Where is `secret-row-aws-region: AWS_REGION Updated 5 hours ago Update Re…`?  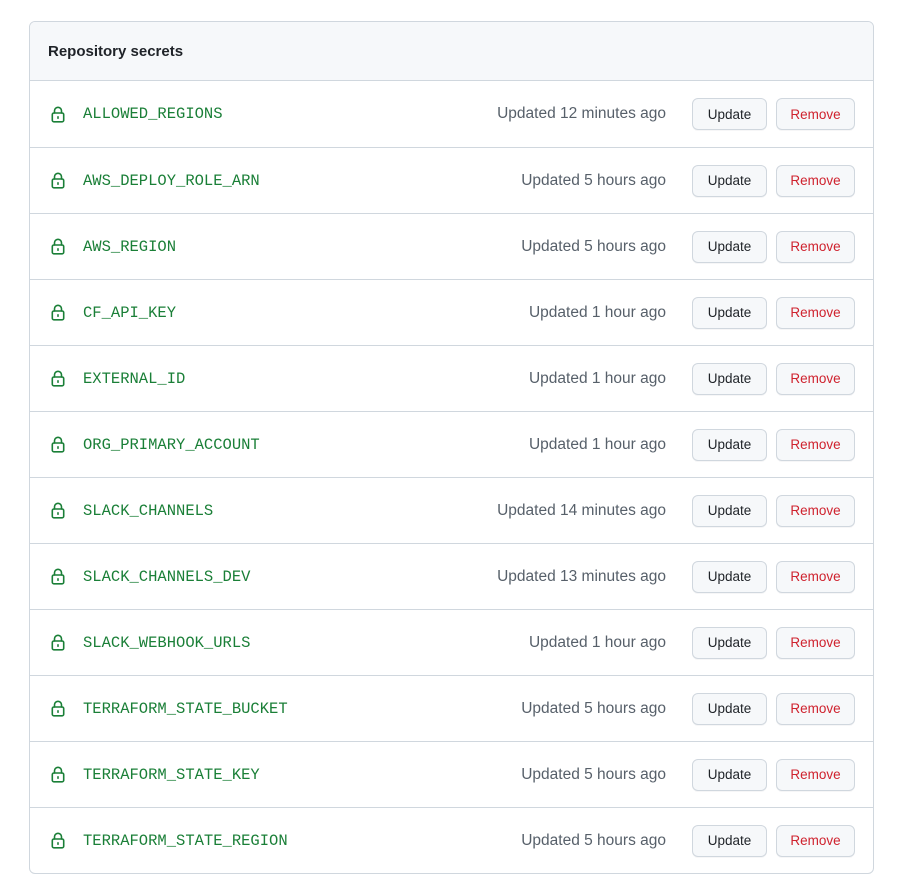 secret-row-aws-region: AWS_REGION Updated 5 hours ago Update Re… is located at coordinates (451, 246).